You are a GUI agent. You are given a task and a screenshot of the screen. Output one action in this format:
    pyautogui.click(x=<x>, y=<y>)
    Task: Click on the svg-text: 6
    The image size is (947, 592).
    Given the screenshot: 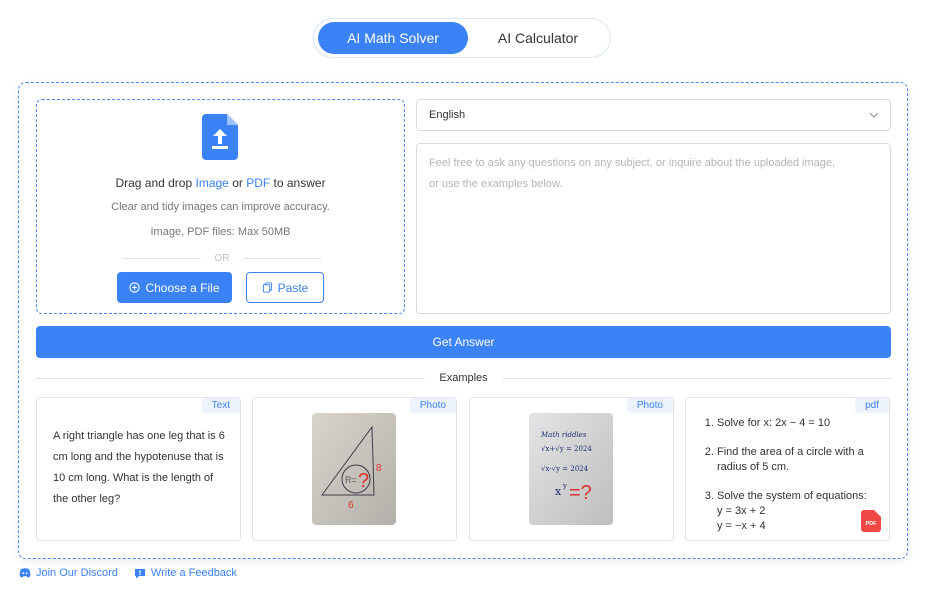 What is the action you would take?
    pyautogui.click(x=351, y=505)
    